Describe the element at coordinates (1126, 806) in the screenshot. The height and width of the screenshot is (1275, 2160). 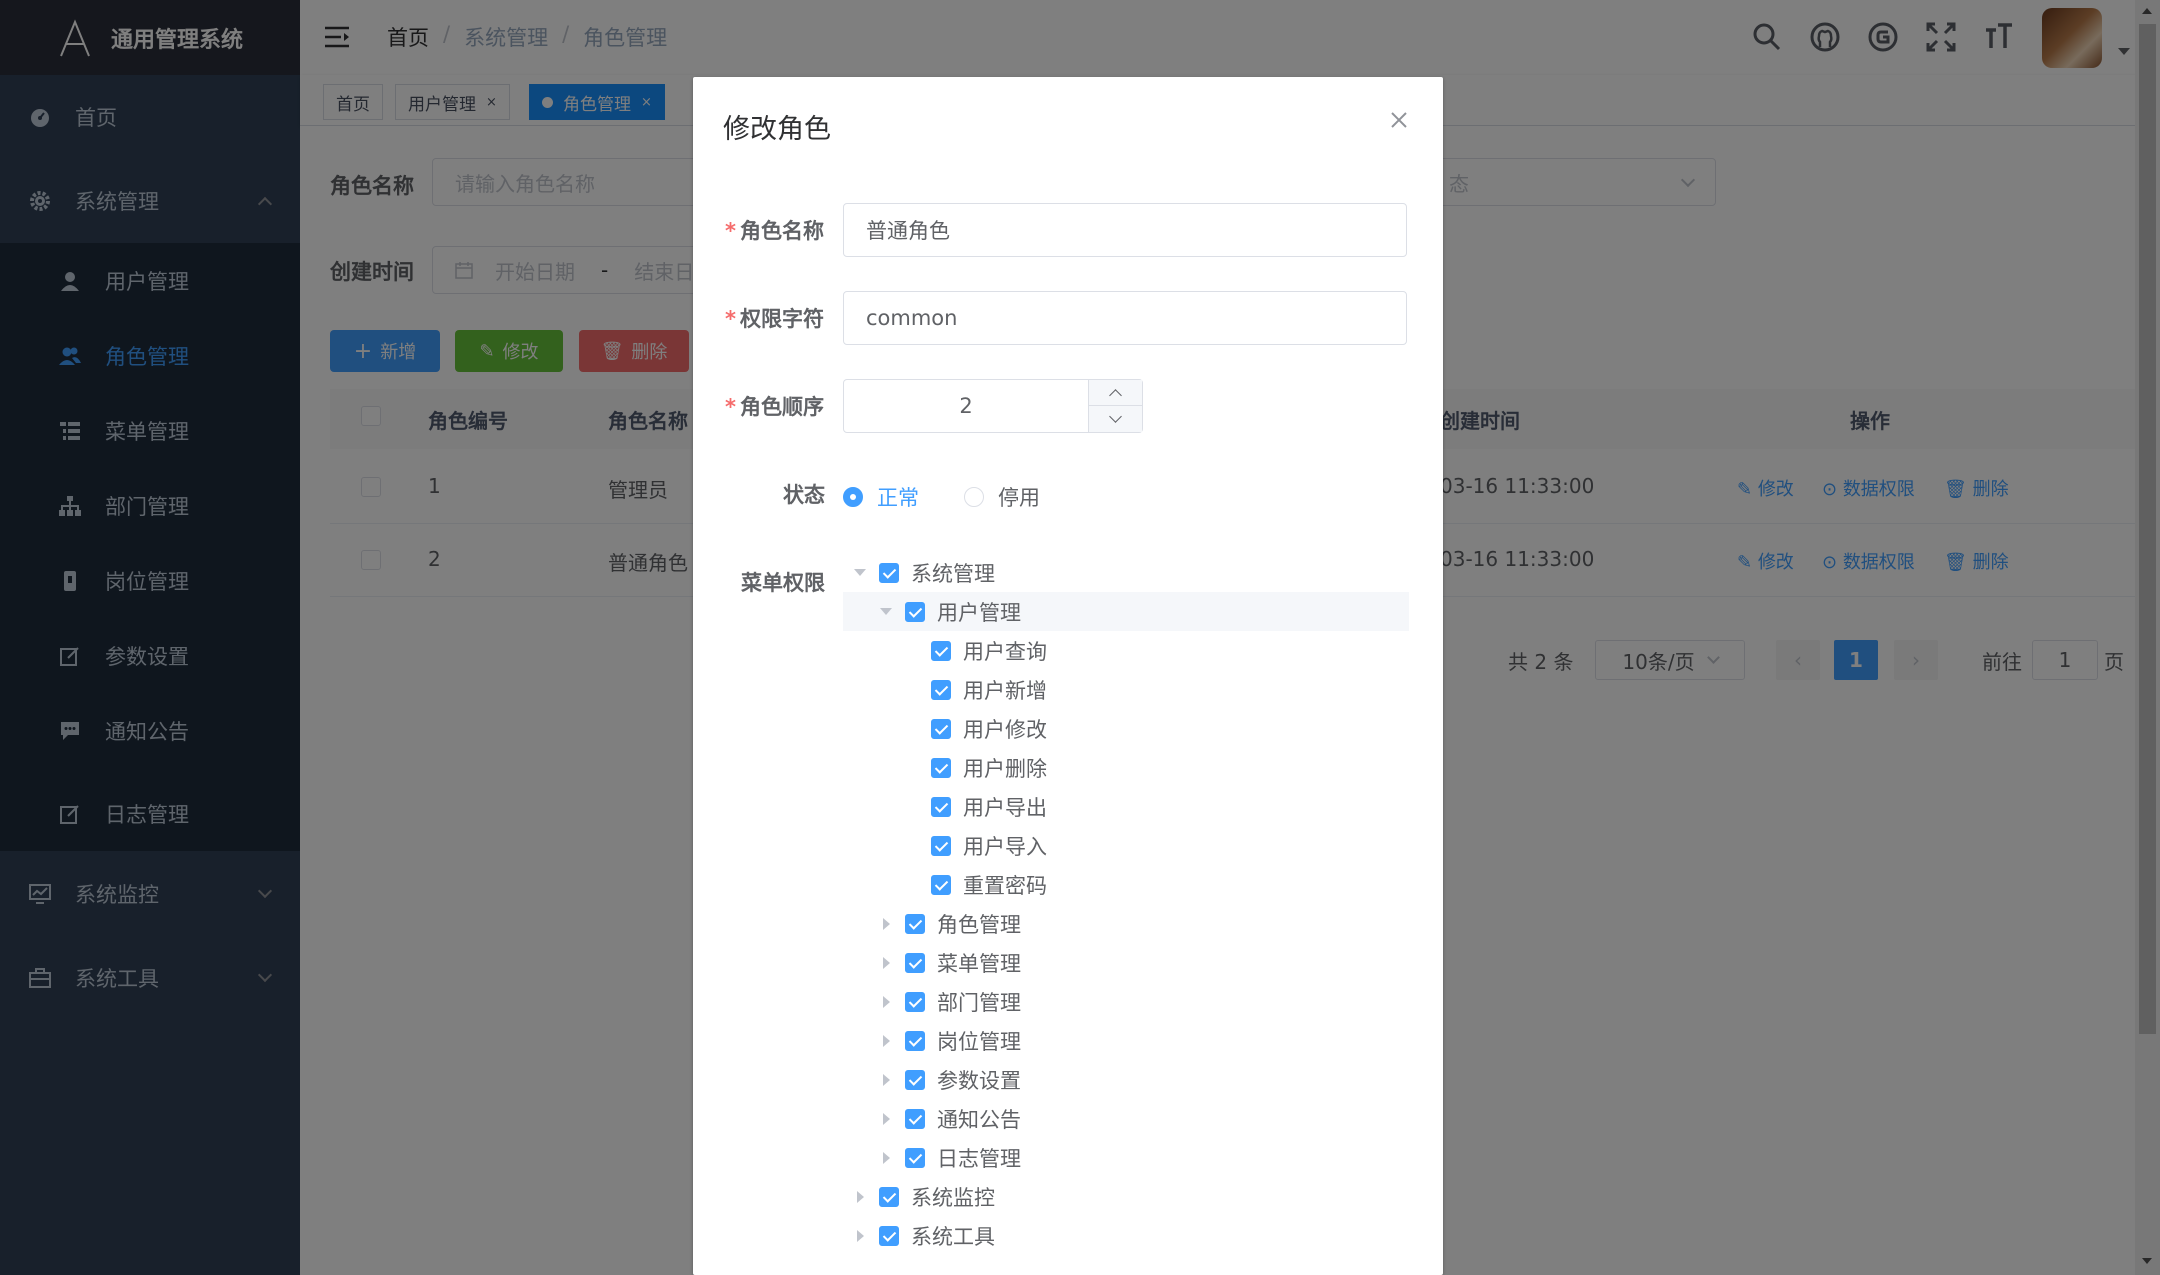
I see `tree-node: 用户导出` at that location.